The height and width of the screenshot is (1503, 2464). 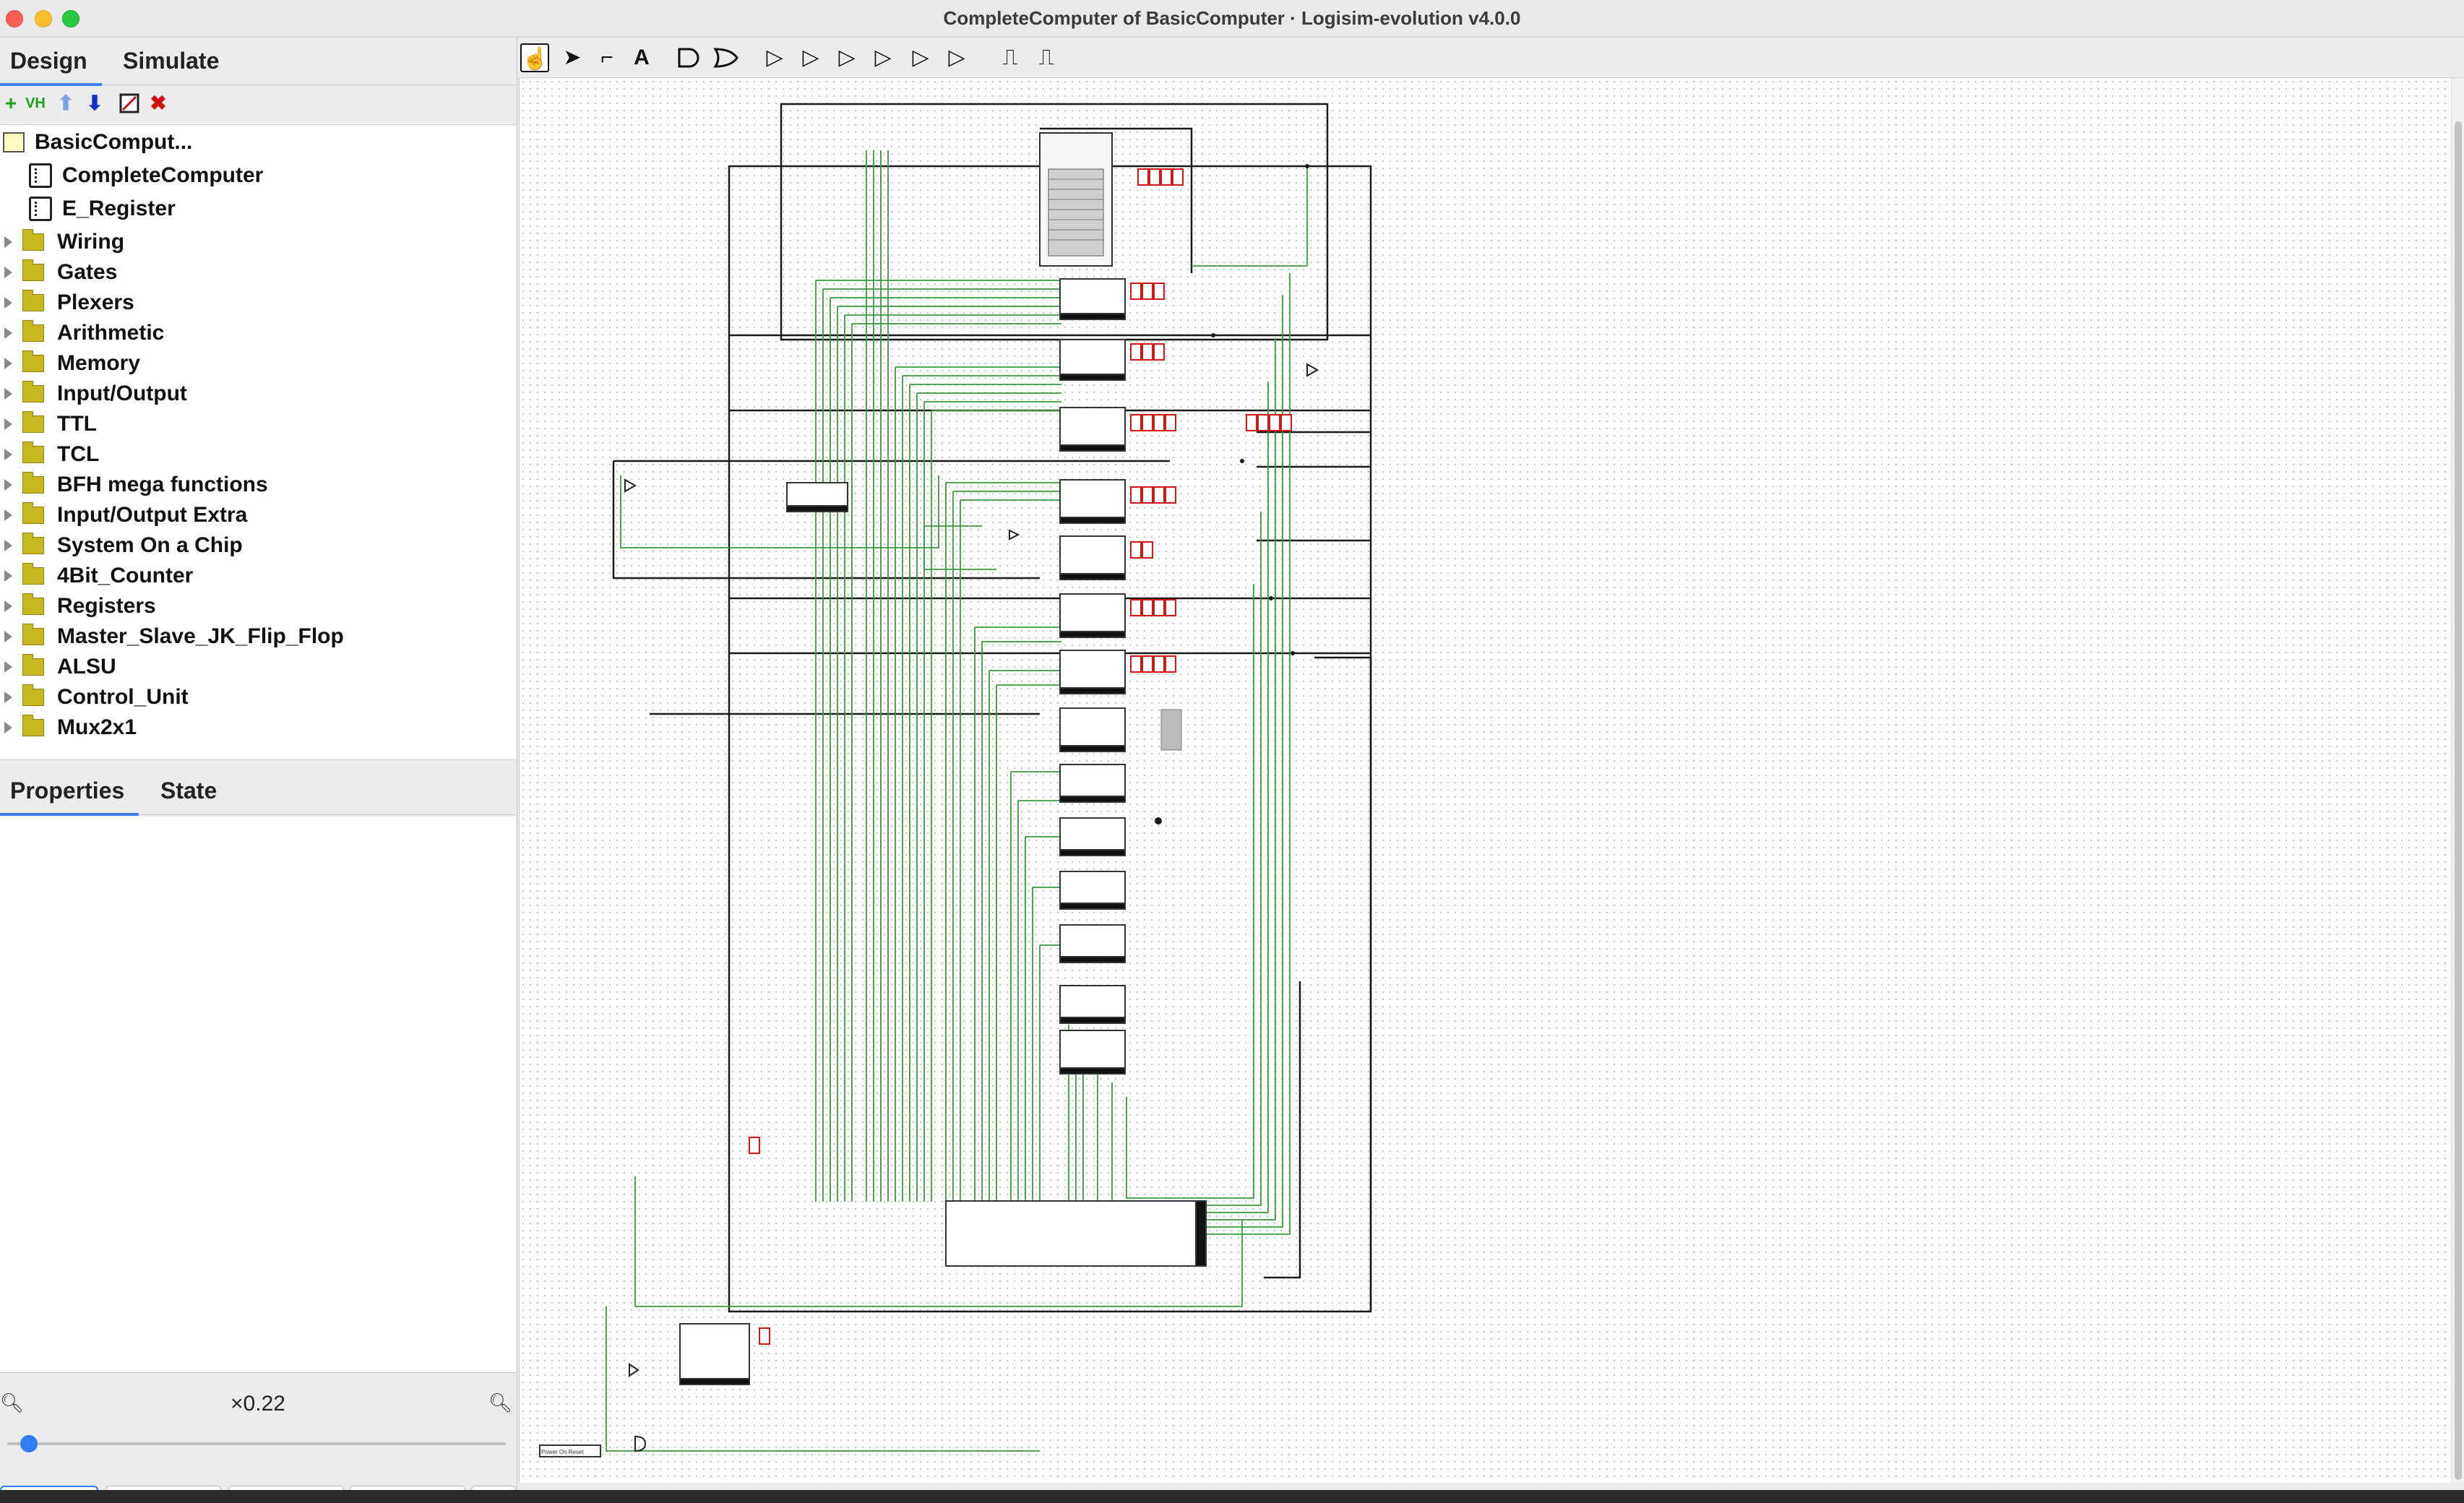 I want to click on design-simulate-tabs: Design Simulate, so click(x=258, y=62).